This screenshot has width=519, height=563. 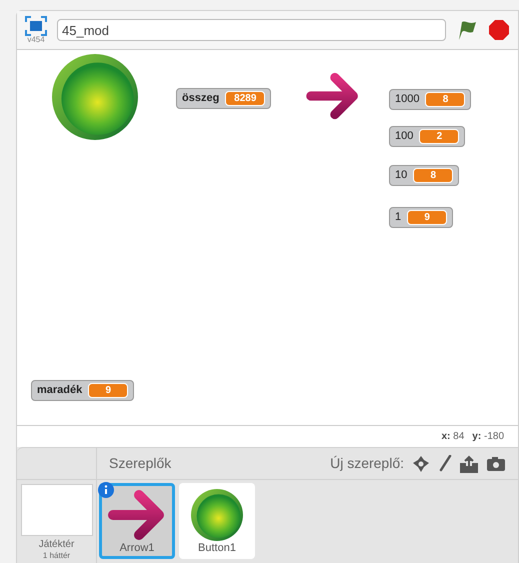 What do you see at coordinates (499, 30) in the screenshot?
I see `stop-icon` at bounding box center [499, 30].